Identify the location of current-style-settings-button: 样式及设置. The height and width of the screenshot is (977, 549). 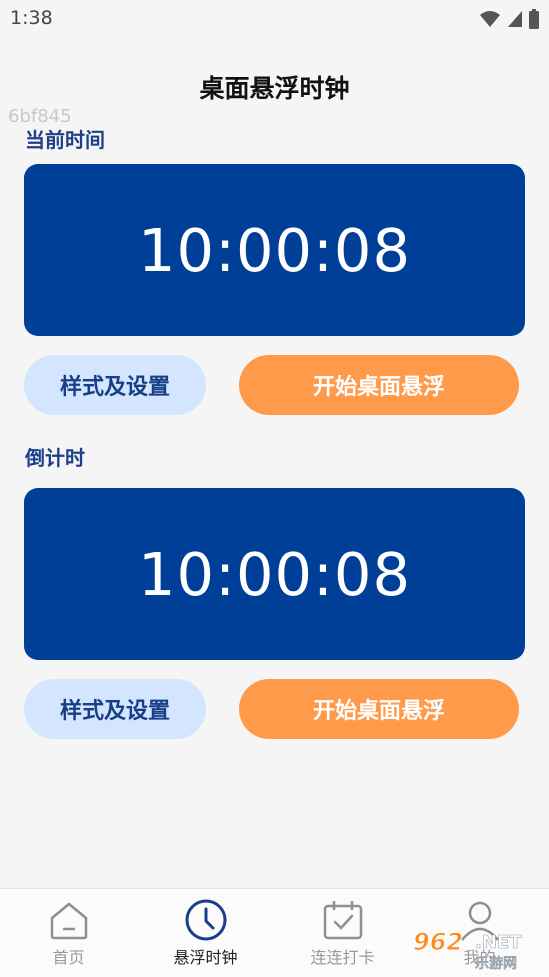
(115, 385).